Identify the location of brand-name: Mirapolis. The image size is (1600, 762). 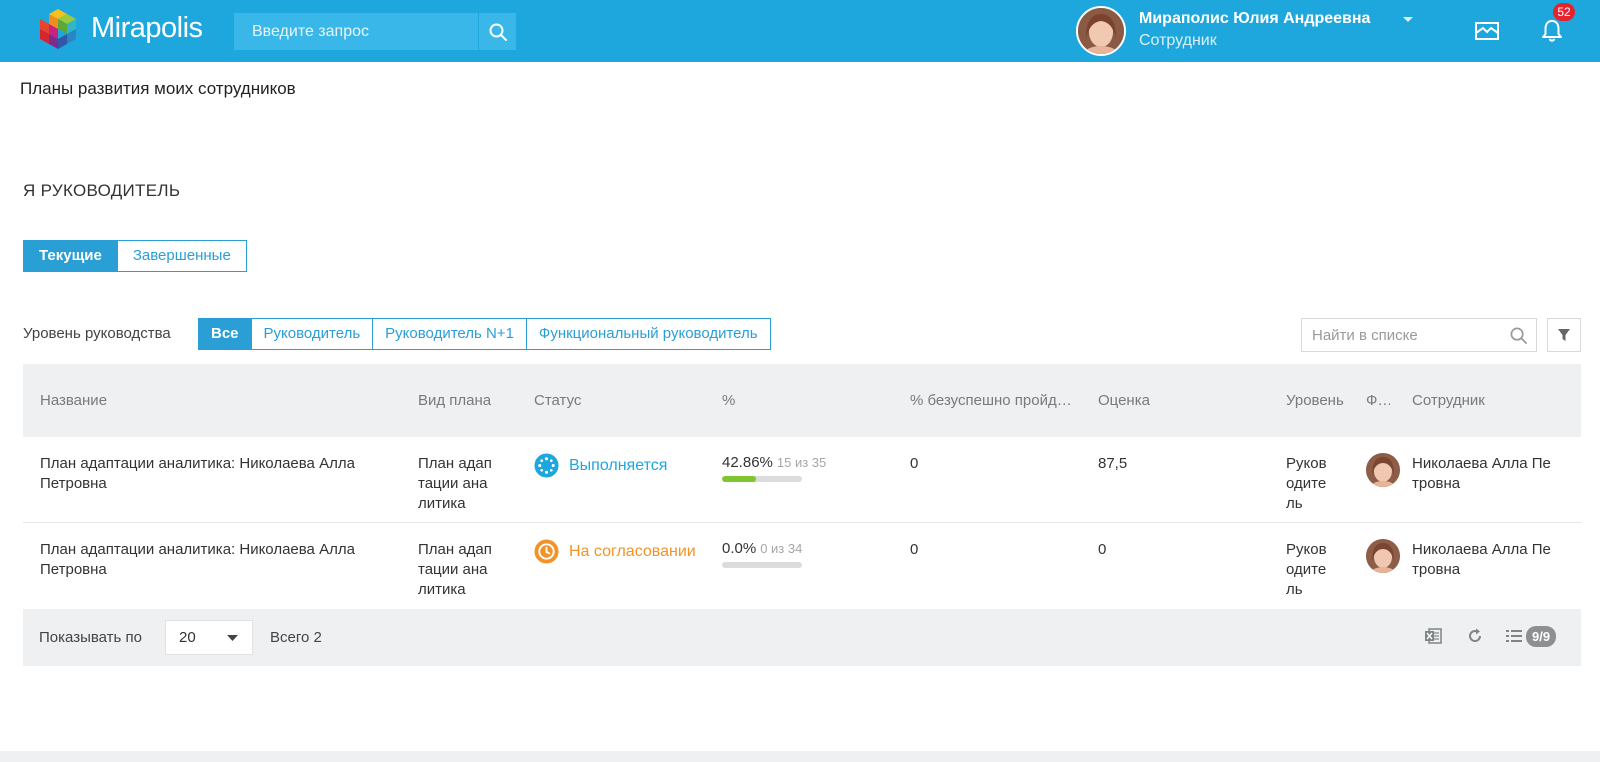
(147, 28).